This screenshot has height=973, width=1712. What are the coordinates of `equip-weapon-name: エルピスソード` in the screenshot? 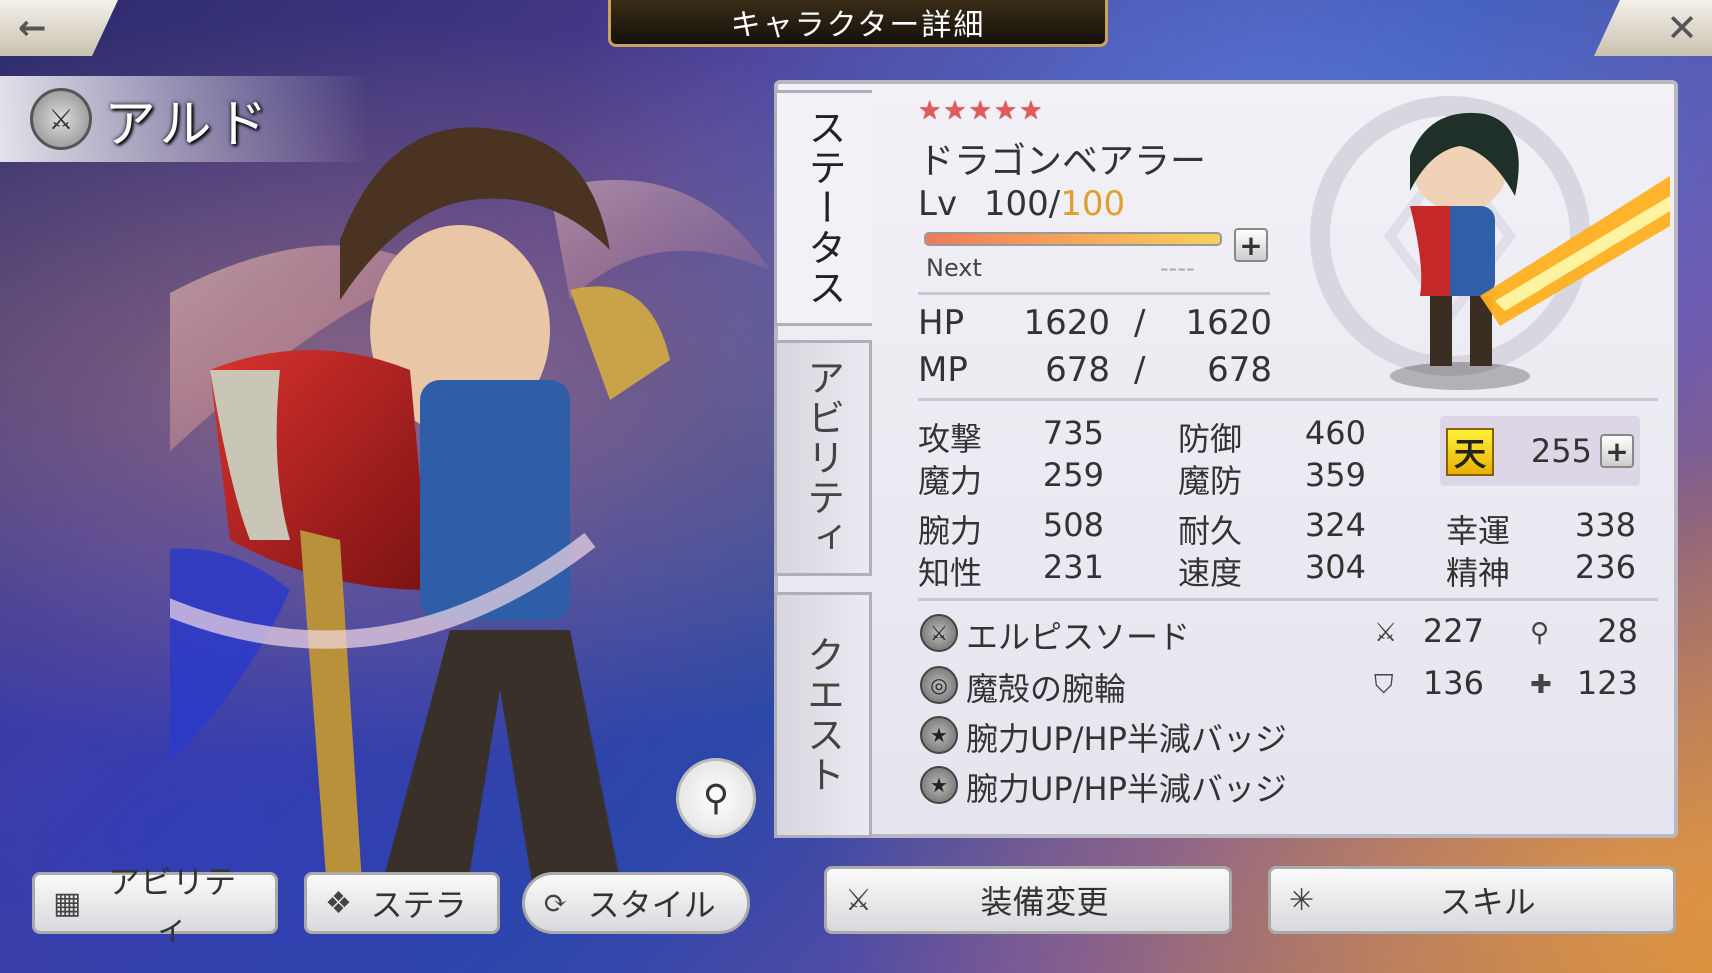 It's located at (1078, 635).